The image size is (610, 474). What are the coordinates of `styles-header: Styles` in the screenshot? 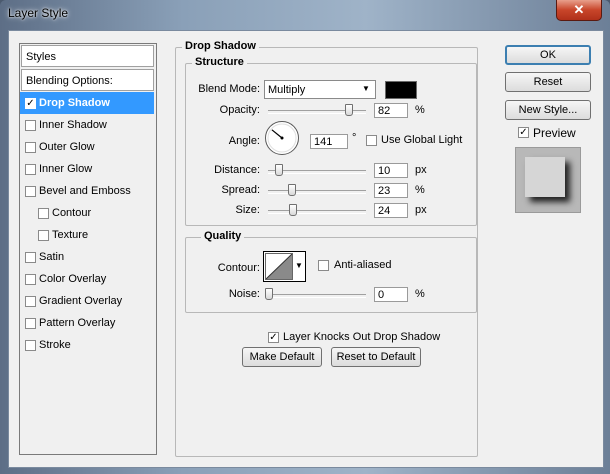 It's located at (87, 56).